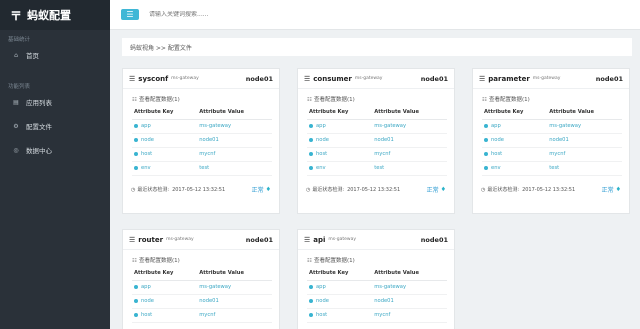 This screenshot has width=640, height=329. What do you see at coordinates (16, 15) in the screenshot?
I see `app-logo-icon: 〒` at bounding box center [16, 15].